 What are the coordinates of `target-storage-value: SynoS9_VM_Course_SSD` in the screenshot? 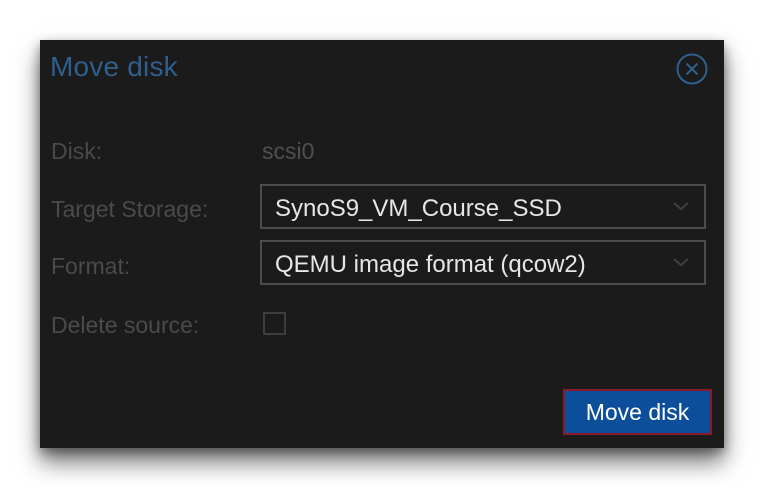 It's located at (418, 208).